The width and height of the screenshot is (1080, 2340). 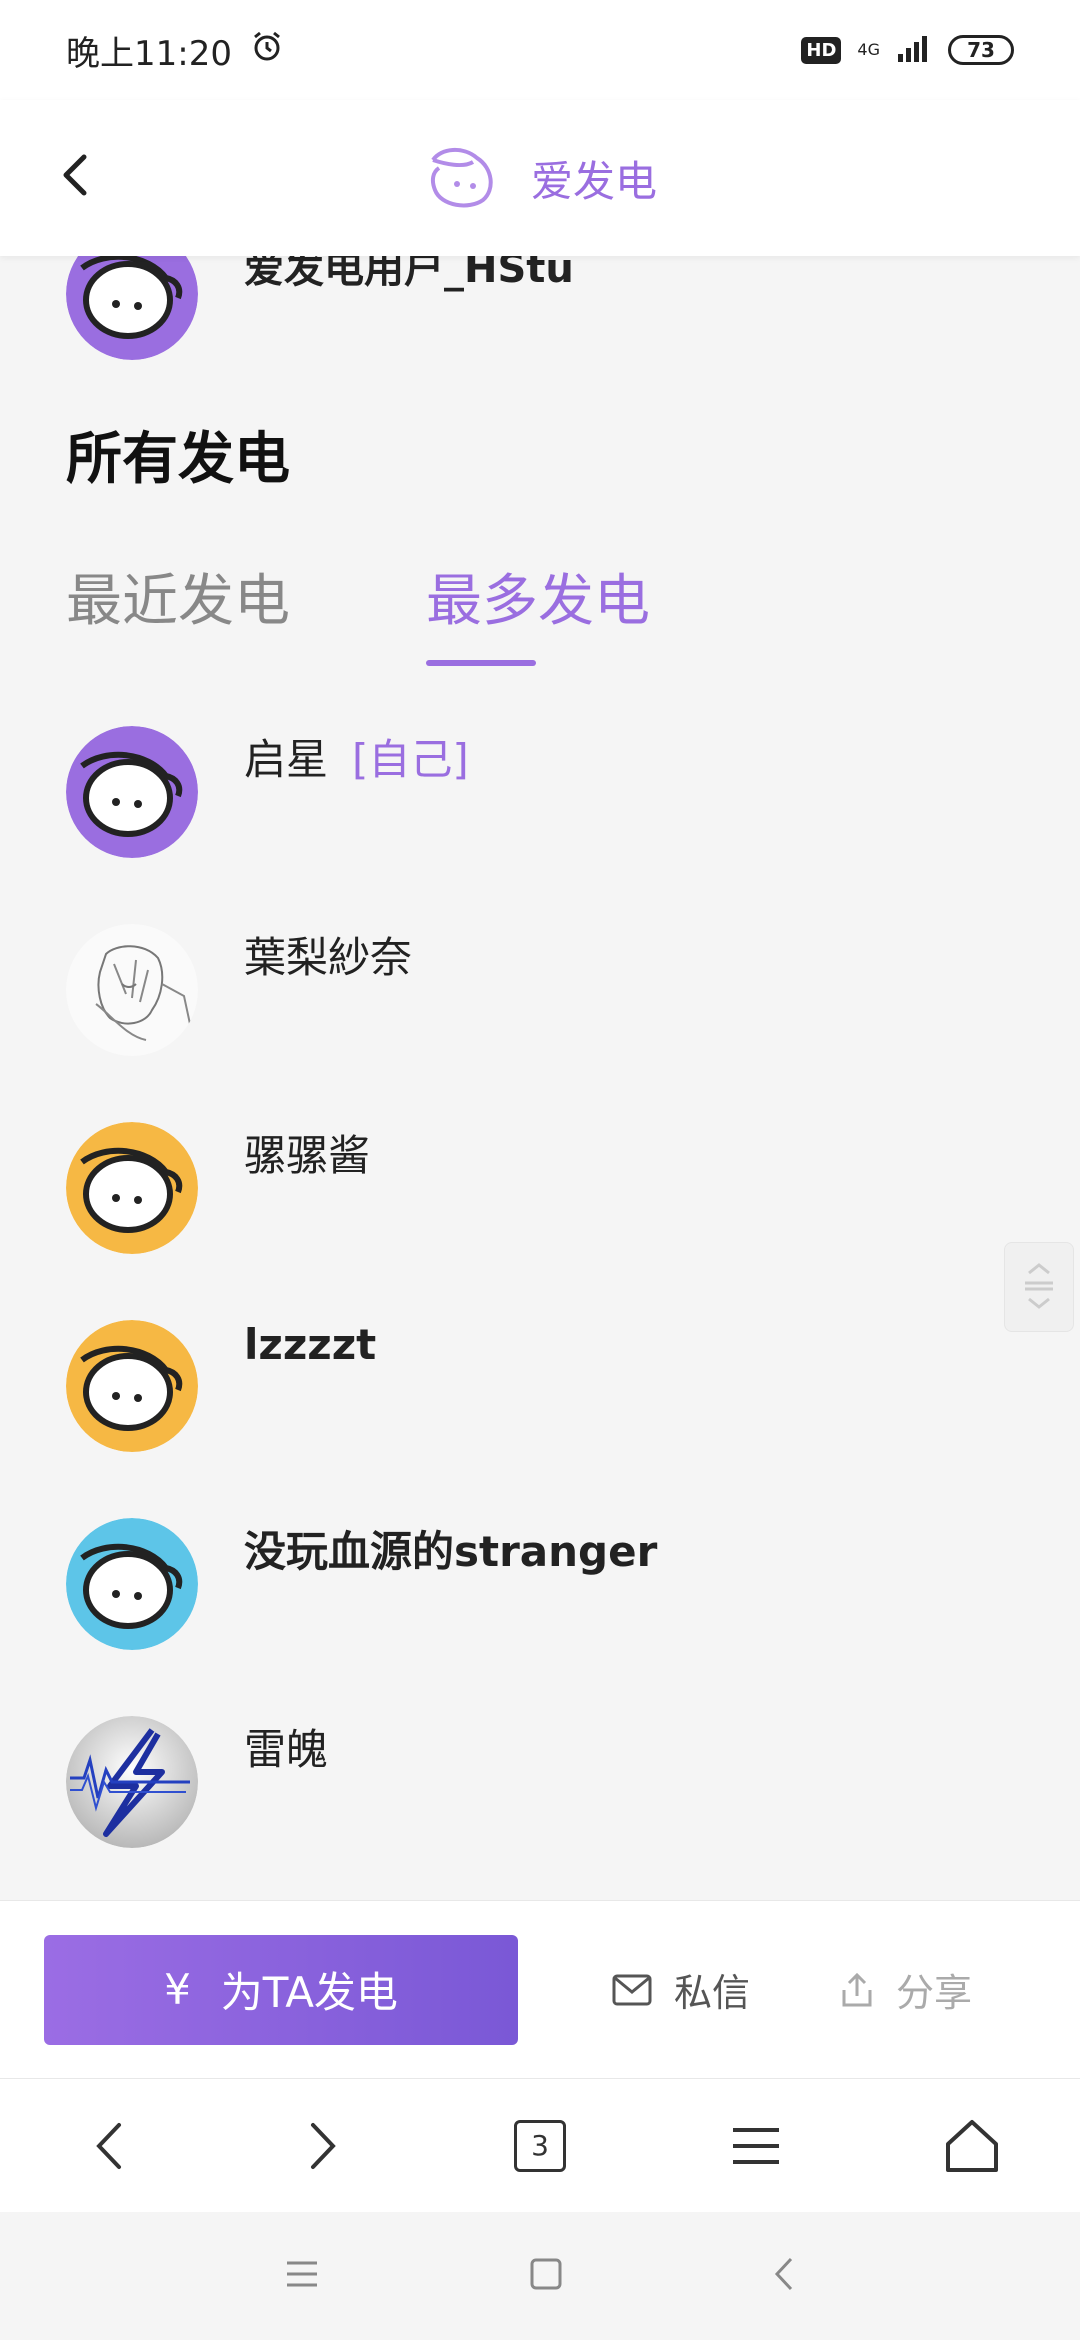 I want to click on mail-icon, so click(x=632, y=1989).